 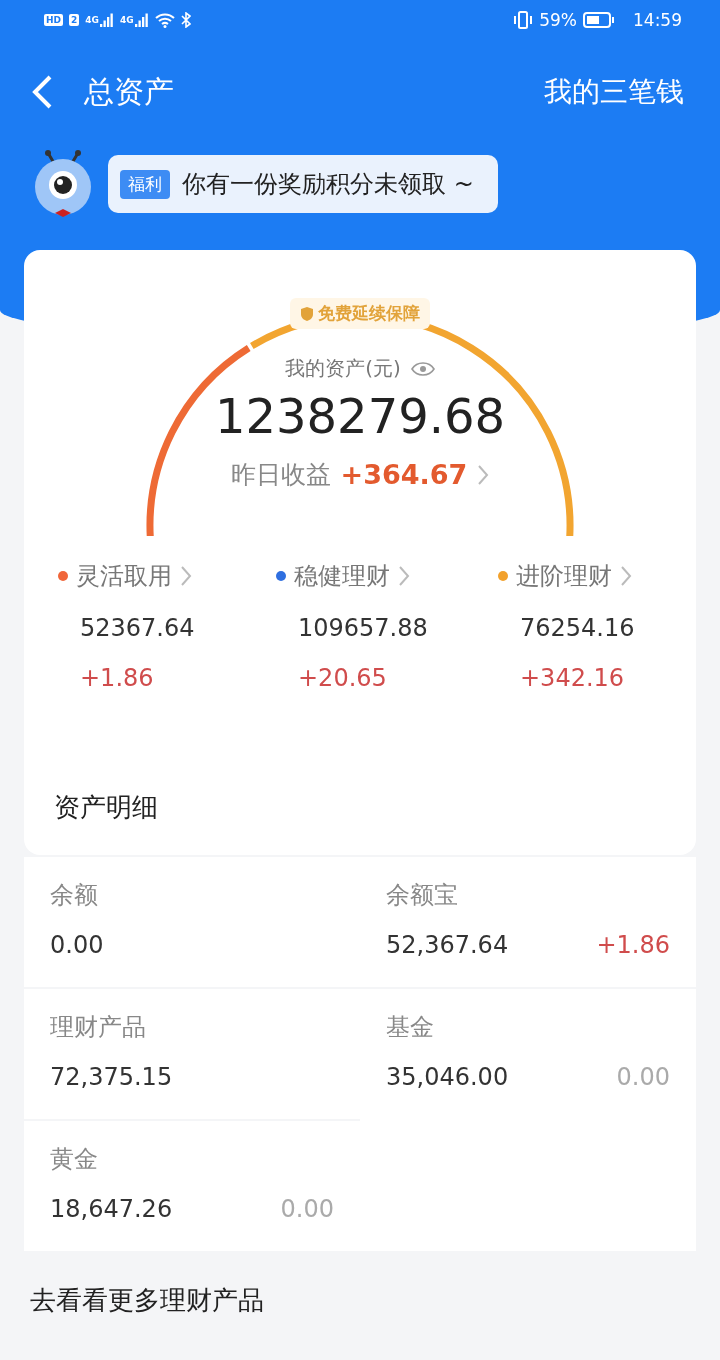 I want to click on category-change: +342.16, so click(x=573, y=678).